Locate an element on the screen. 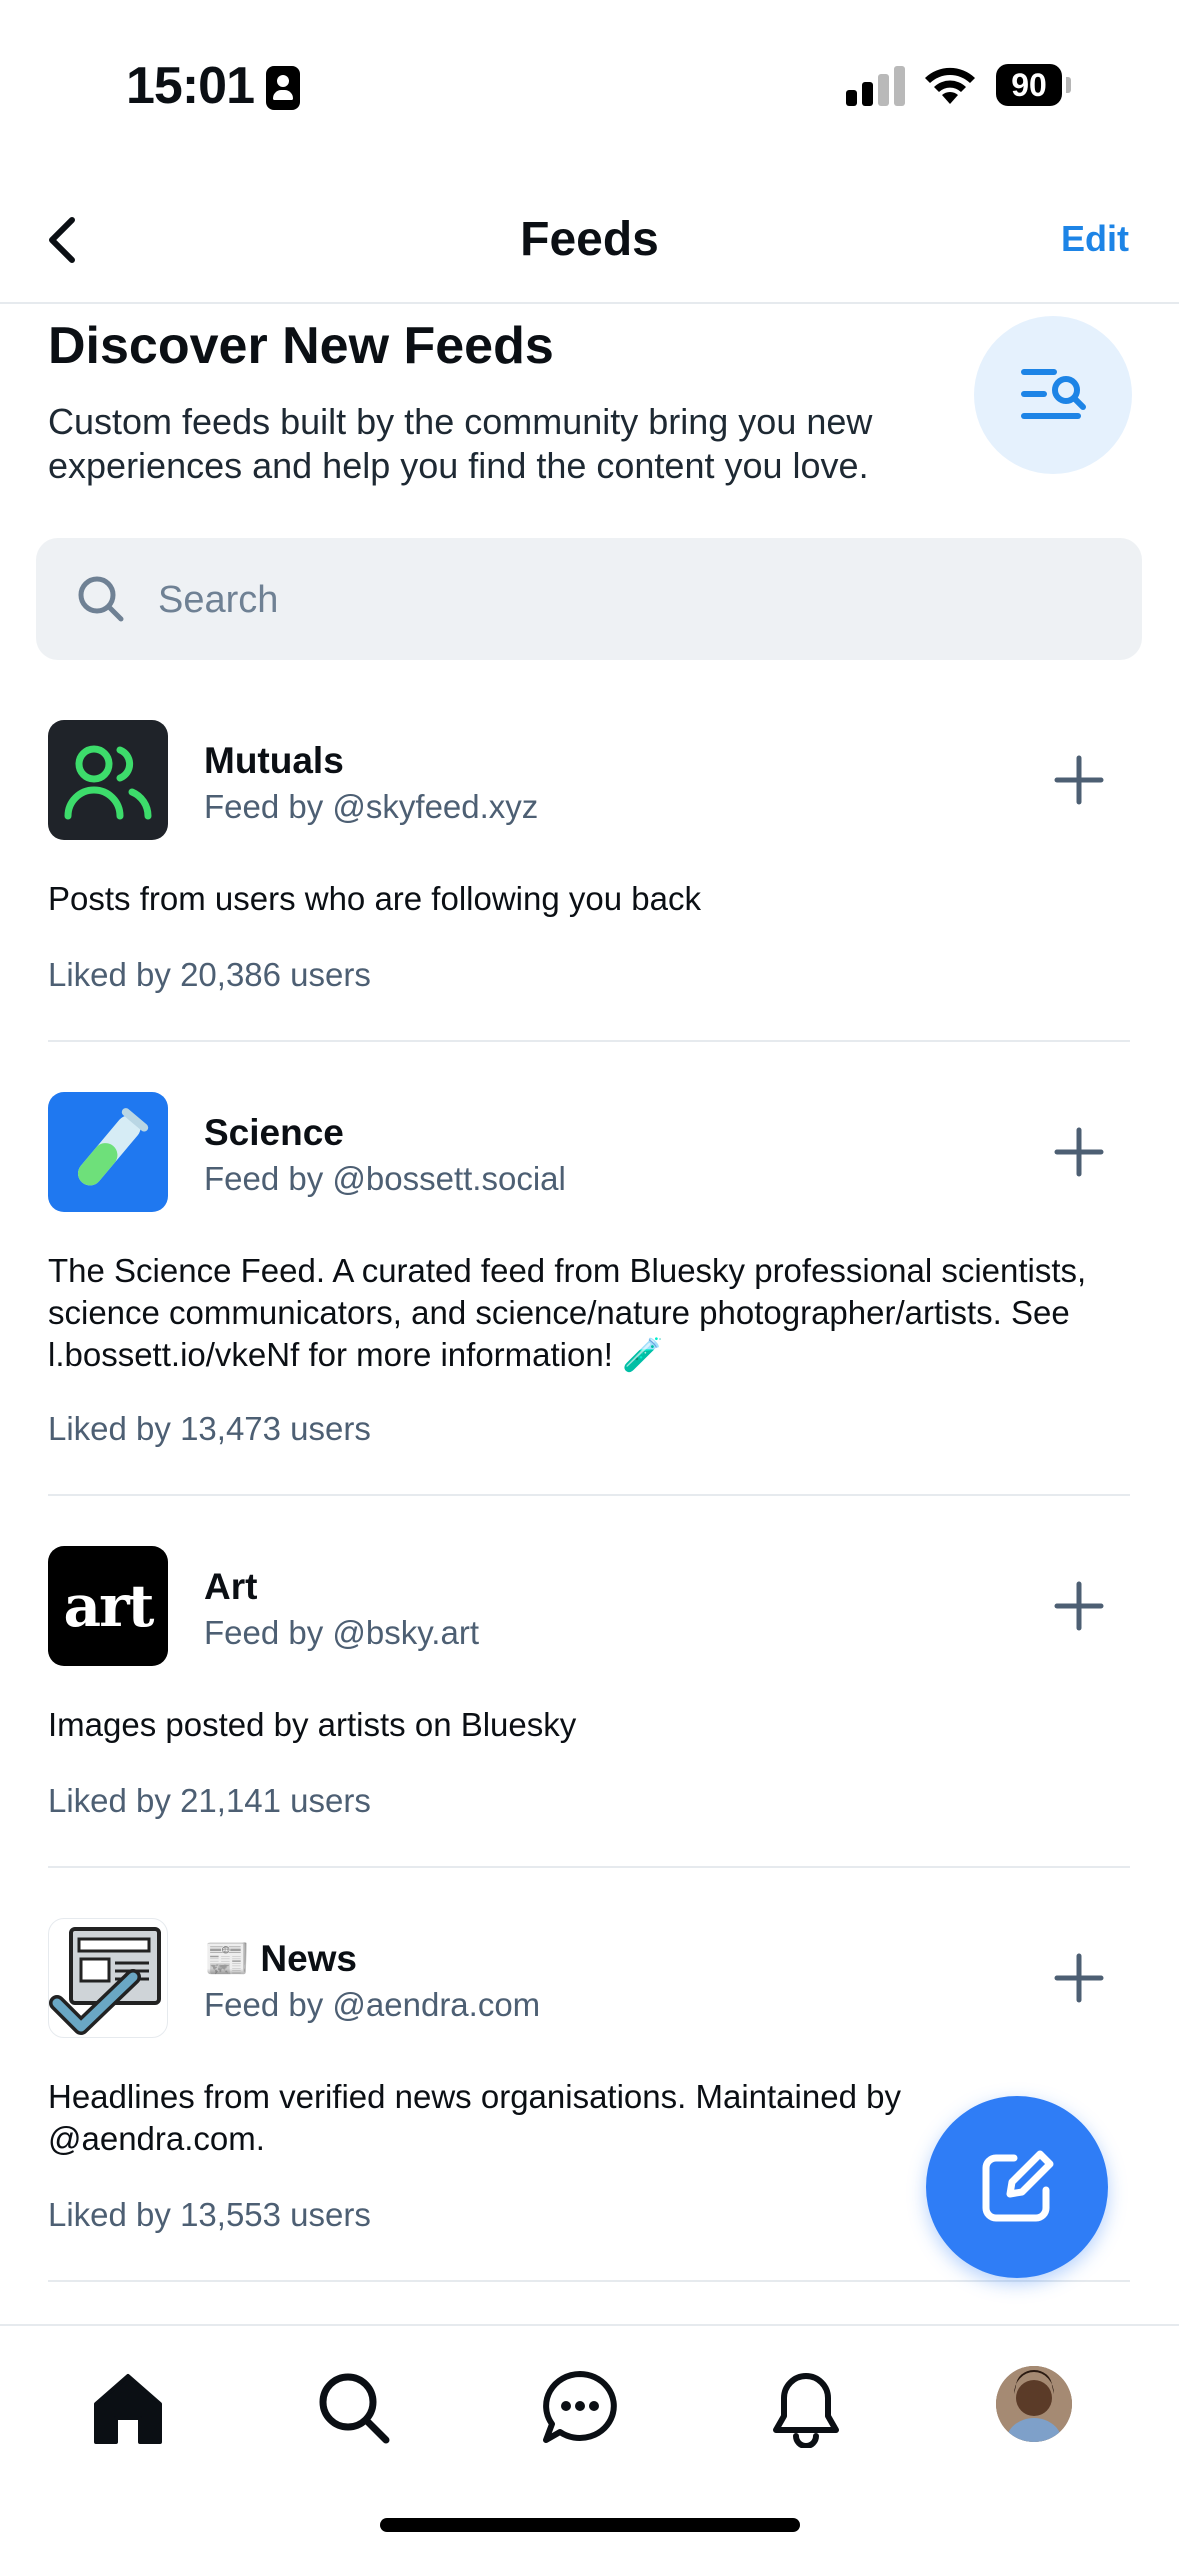 The image size is (1179, 2556). signal-icon is located at coordinates (876, 86).